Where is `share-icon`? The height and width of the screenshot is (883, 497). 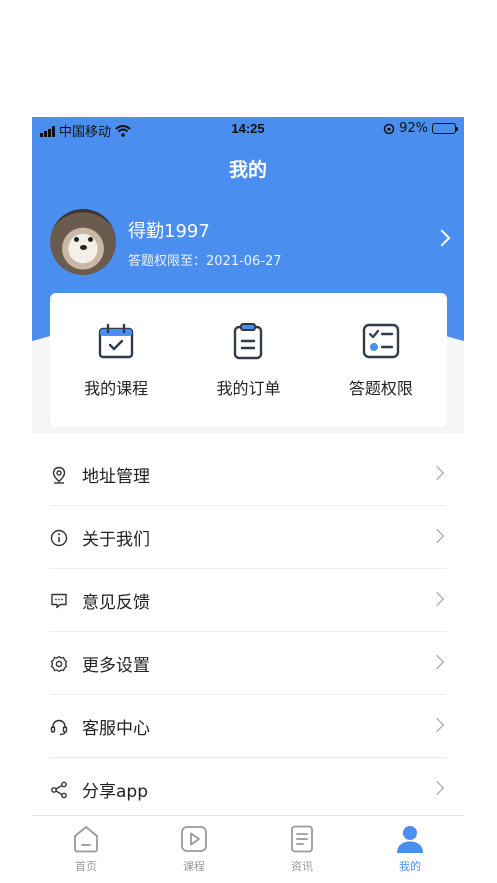 share-icon is located at coordinates (59, 789).